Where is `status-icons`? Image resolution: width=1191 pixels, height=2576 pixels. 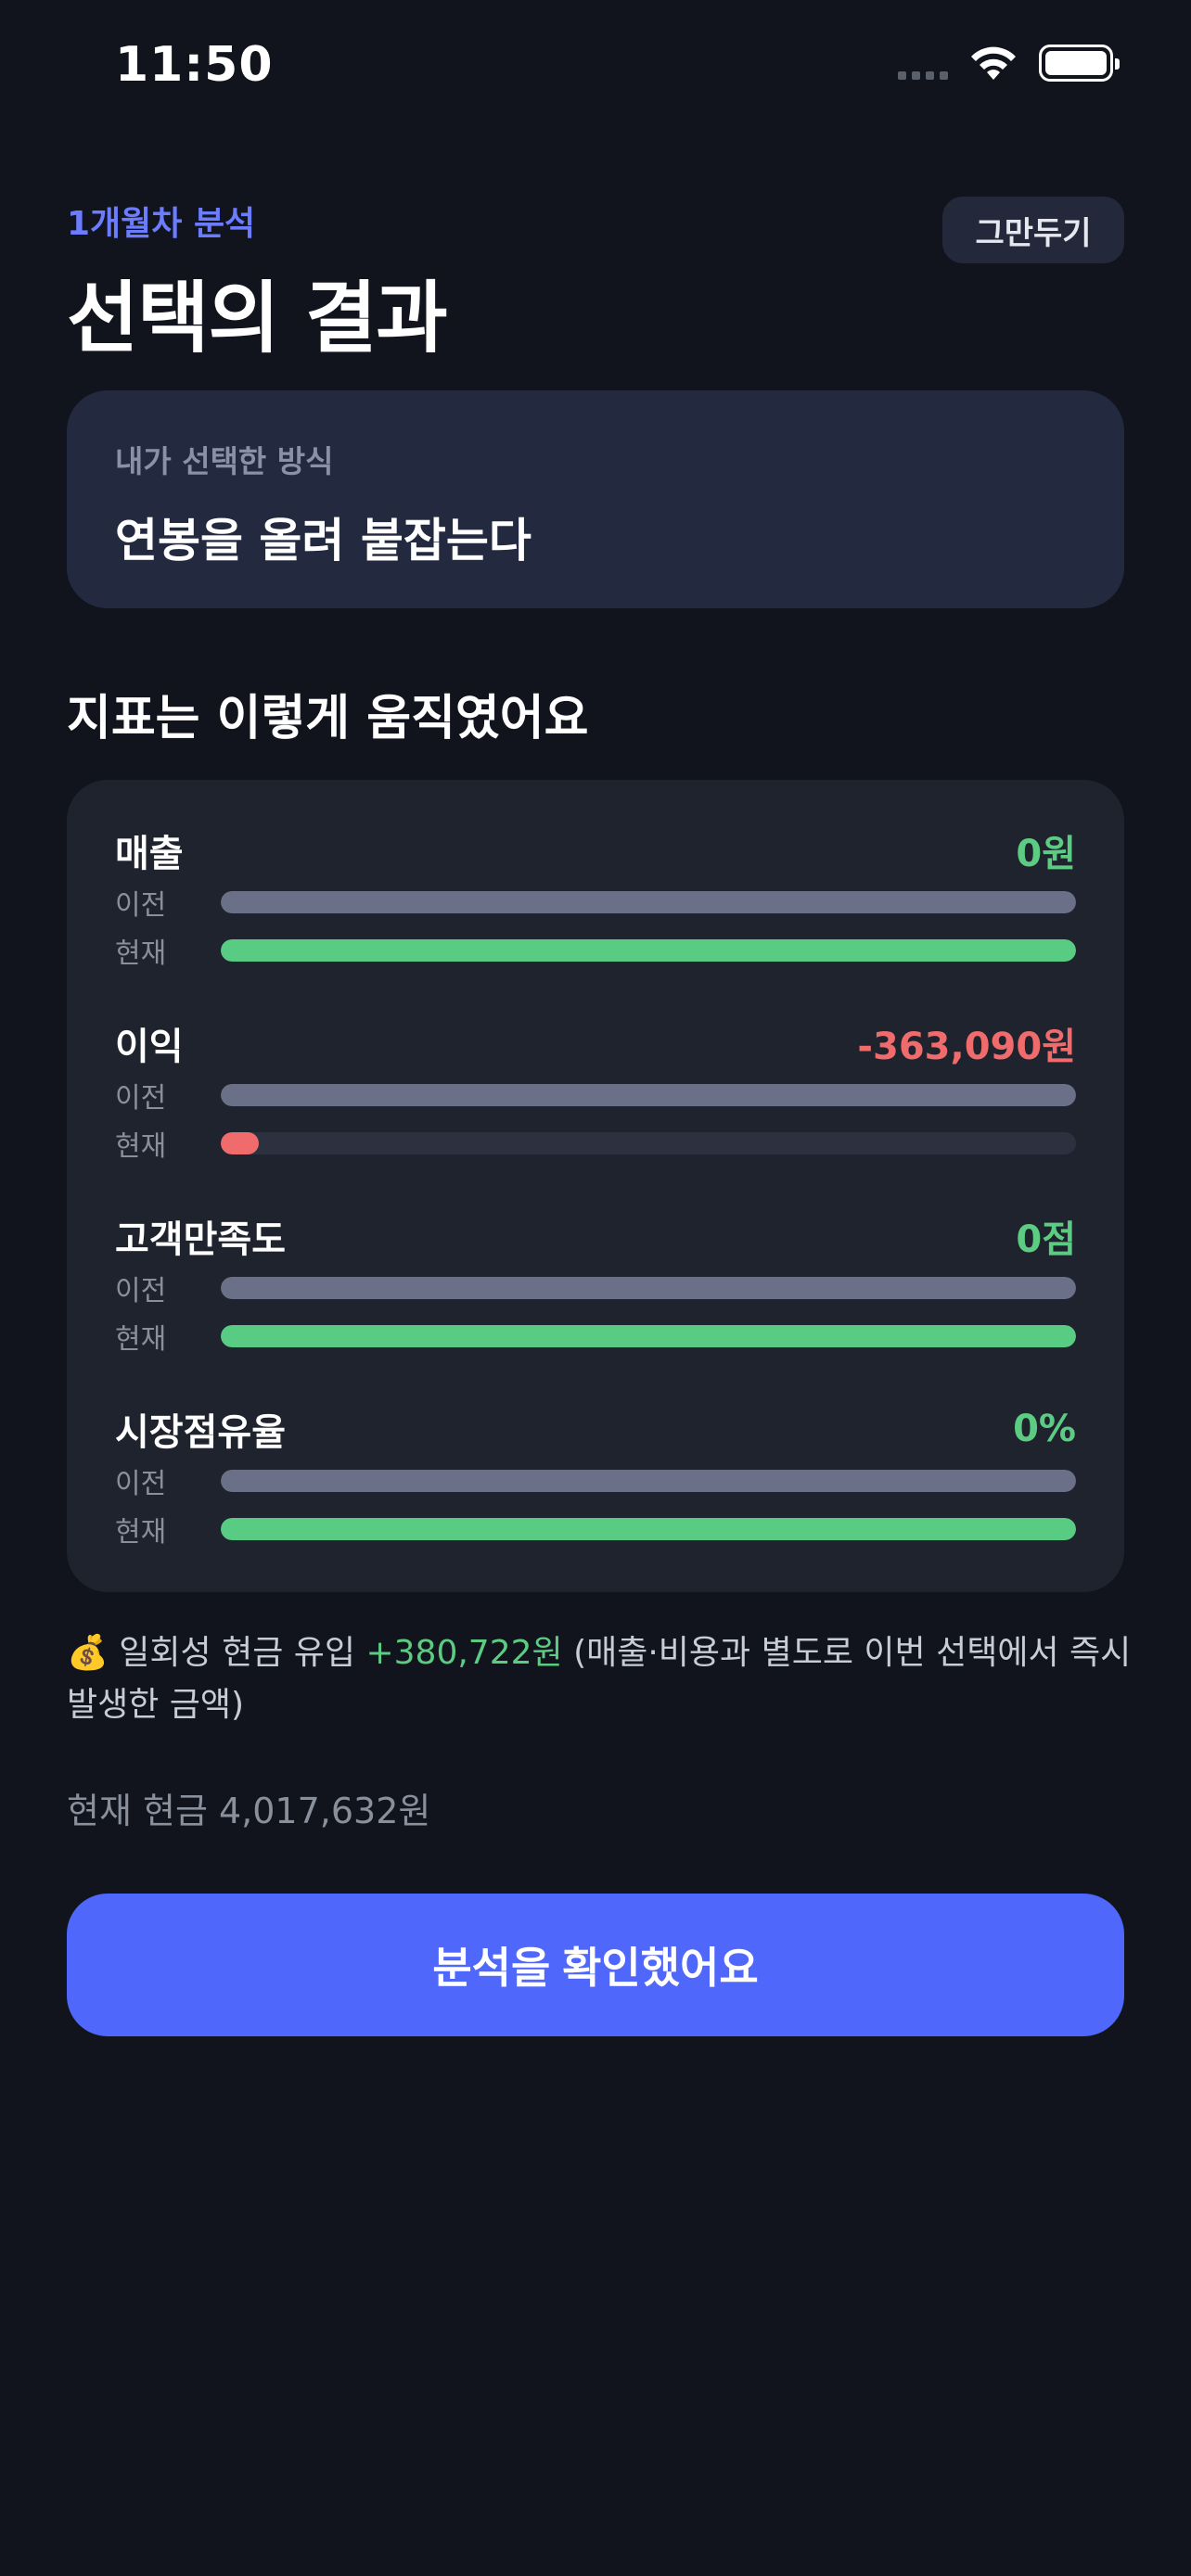
status-icons is located at coordinates (1009, 64).